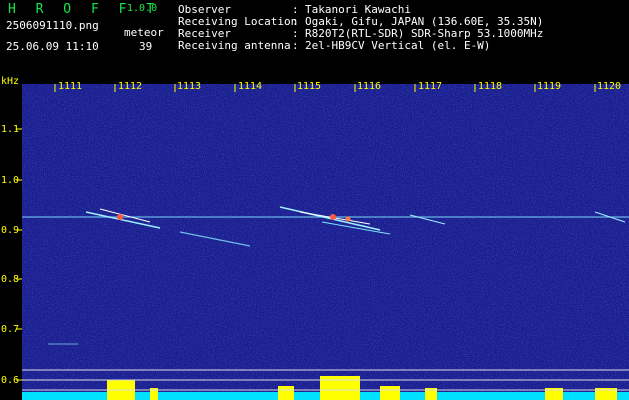 This screenshot has width=629, height=400. I want to click on file-name: 2506091110.png, so click(52, 25).